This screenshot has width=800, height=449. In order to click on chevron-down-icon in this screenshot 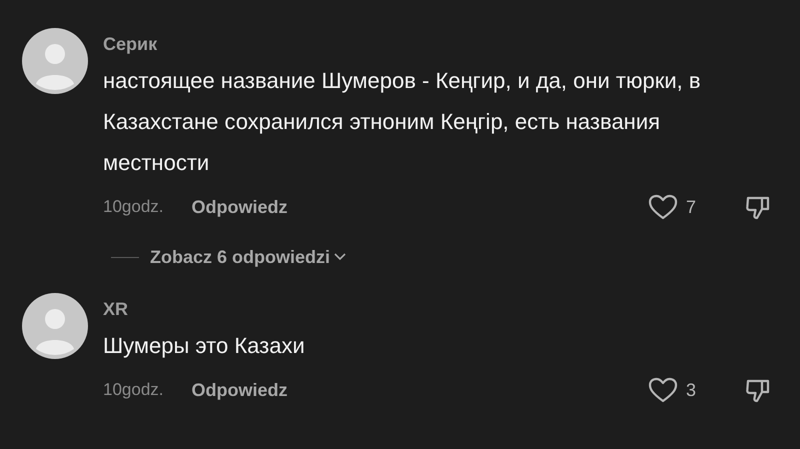, I will do `click(340, 257)`.